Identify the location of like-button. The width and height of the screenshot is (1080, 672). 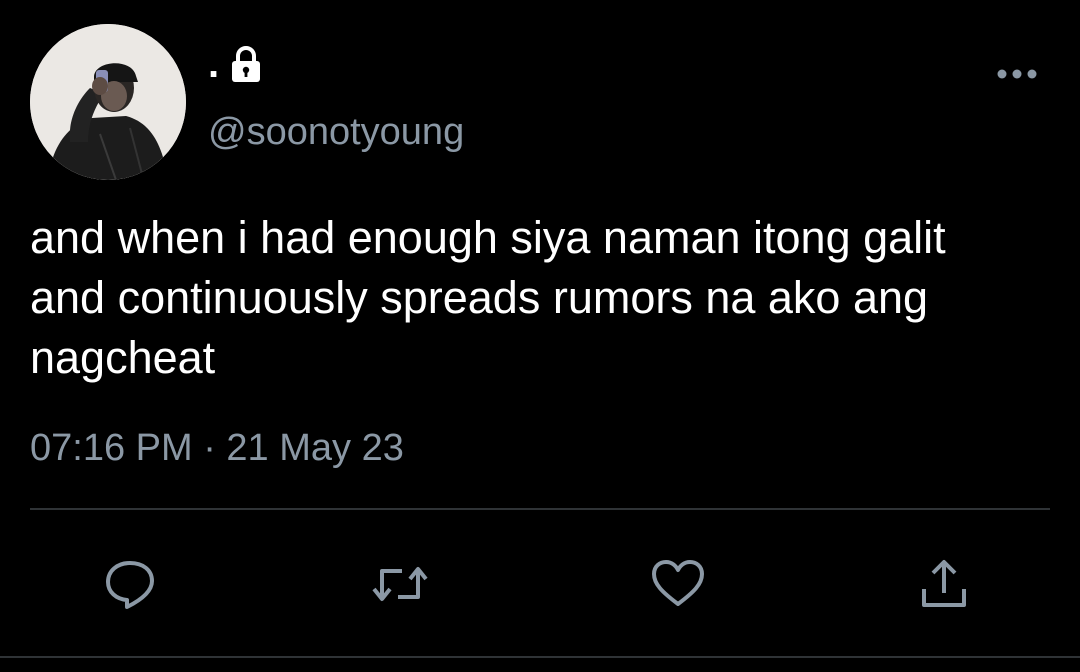
(678, 584).